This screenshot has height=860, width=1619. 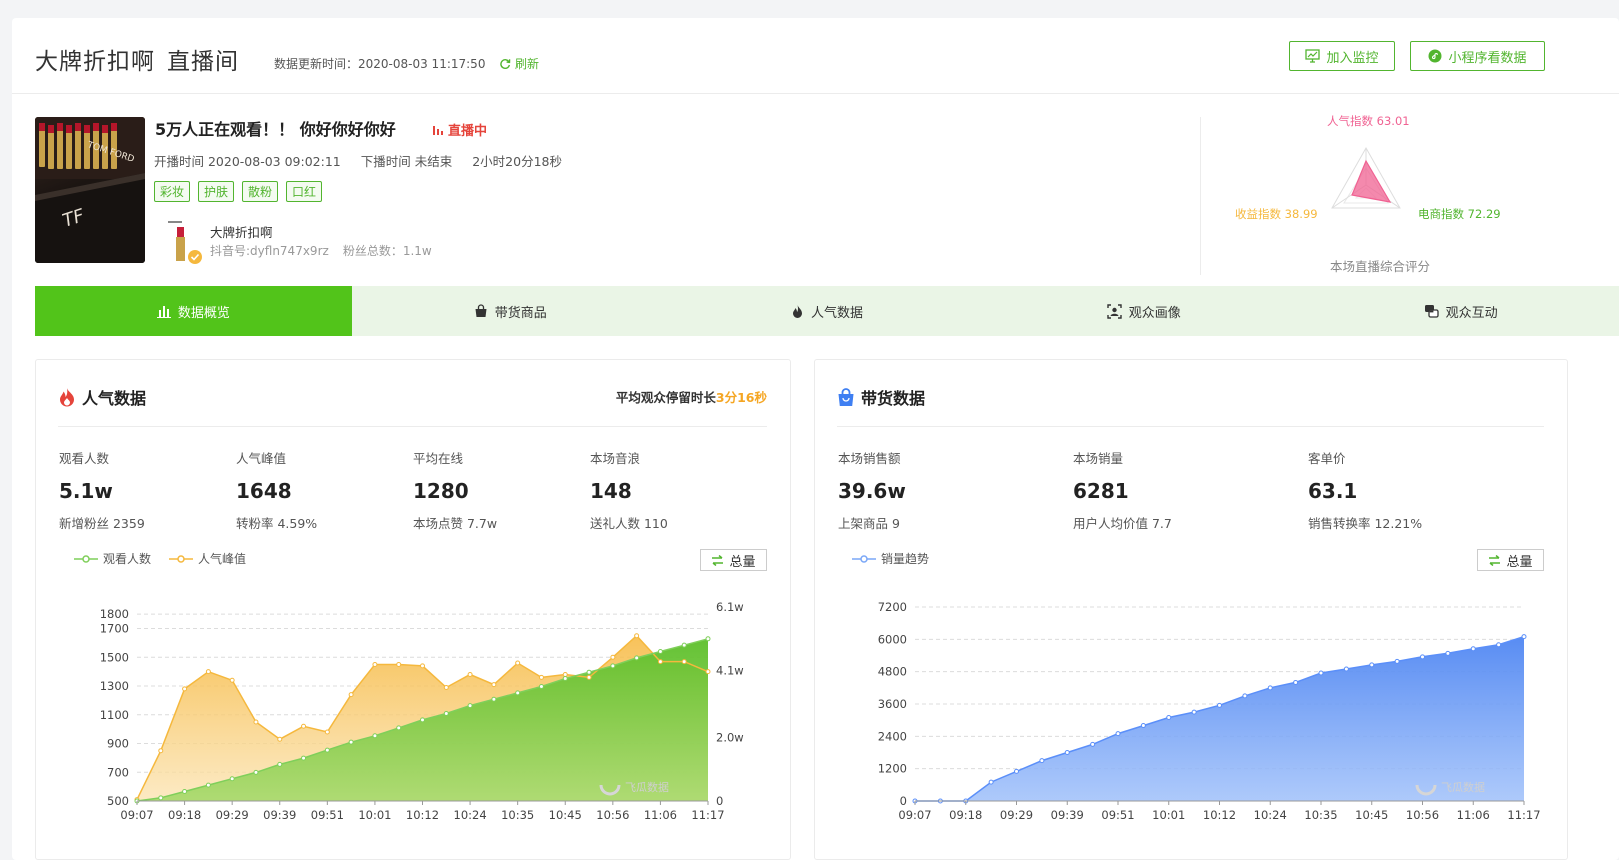 What do you see at coordinates (216, 191) in the screenshot?
I see `tag: 护肤` at bounding box center [216, 191].